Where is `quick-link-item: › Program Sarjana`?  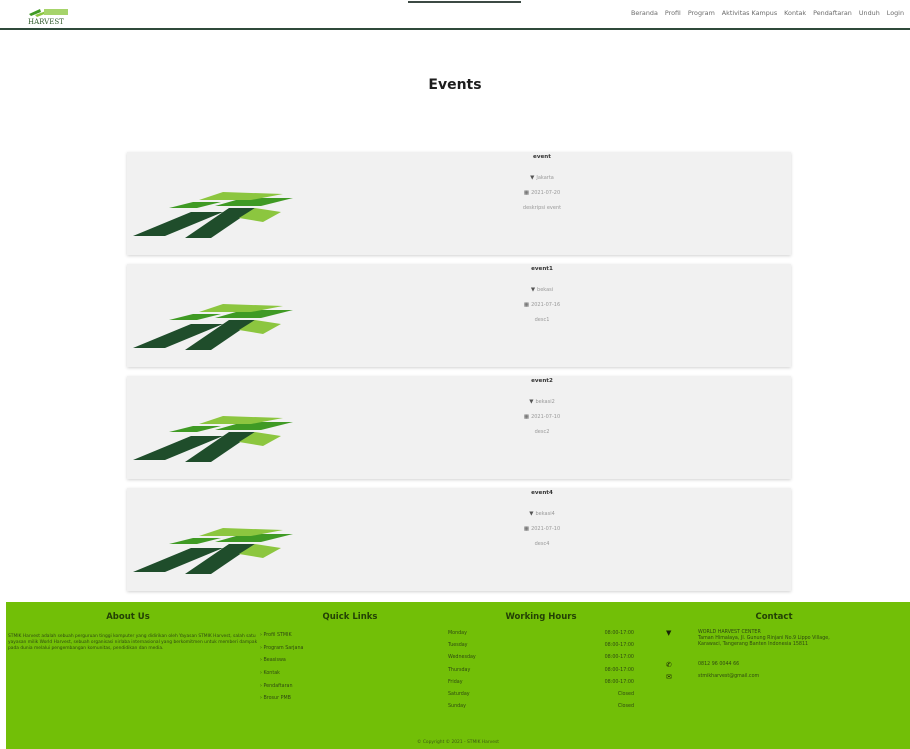
quick-link-item: › Program Sarjana is located at coordinates (281, 652).